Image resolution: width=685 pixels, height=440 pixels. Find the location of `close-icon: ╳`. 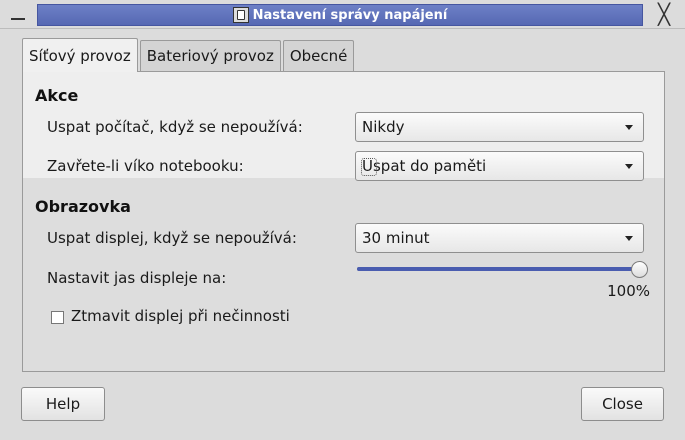

close-icon: ╳ is located at coordinates (664, 14).